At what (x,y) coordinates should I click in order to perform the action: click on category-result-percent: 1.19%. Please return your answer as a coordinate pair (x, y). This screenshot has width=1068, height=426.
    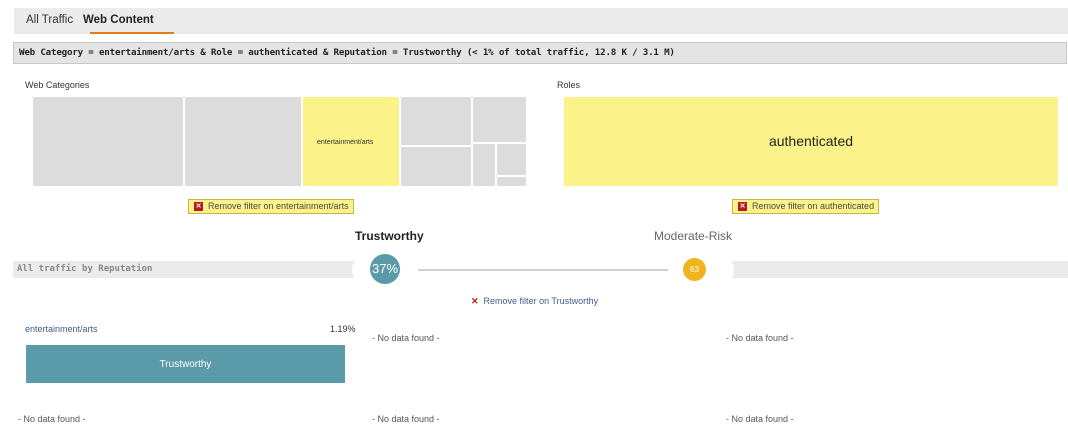
    Looking at the image, I should click on (343, 329).